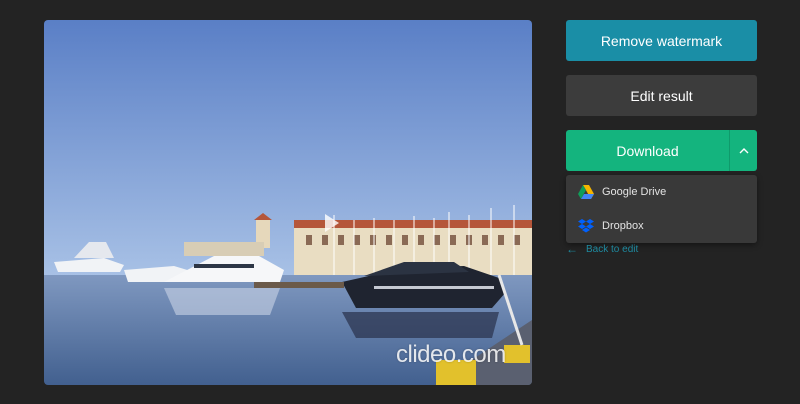 This screenshot has height=404, width=800. I want to click on google-drive-label: Google Drive, so click(634, 192).